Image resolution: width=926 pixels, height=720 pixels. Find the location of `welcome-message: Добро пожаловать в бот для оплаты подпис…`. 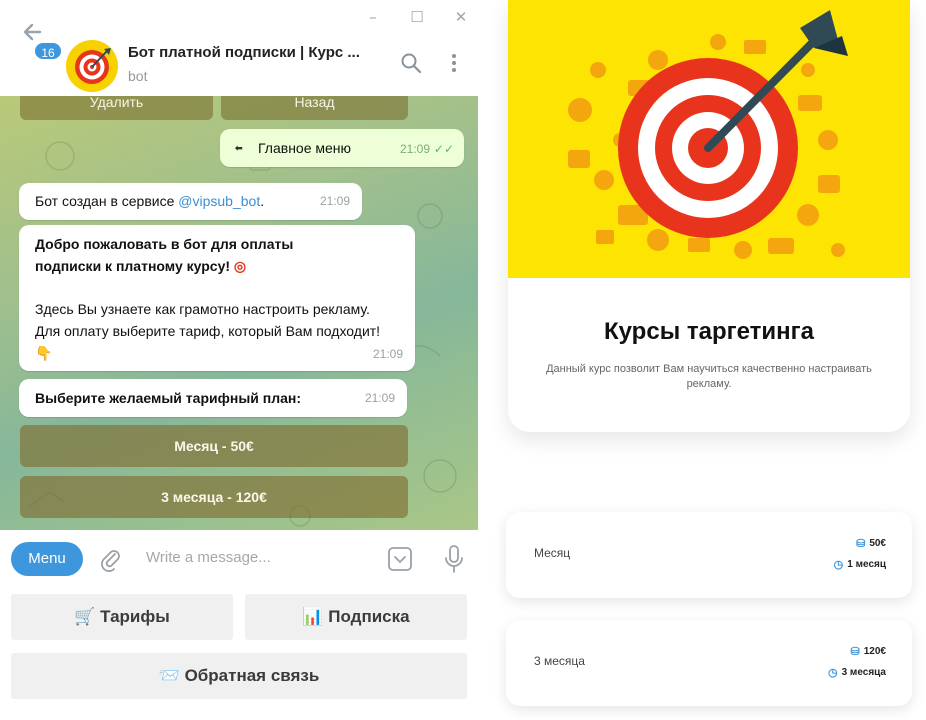

welcome-message: Добро пожаловать в бот для оплаты подпис… is located at coordinates (217, 298).